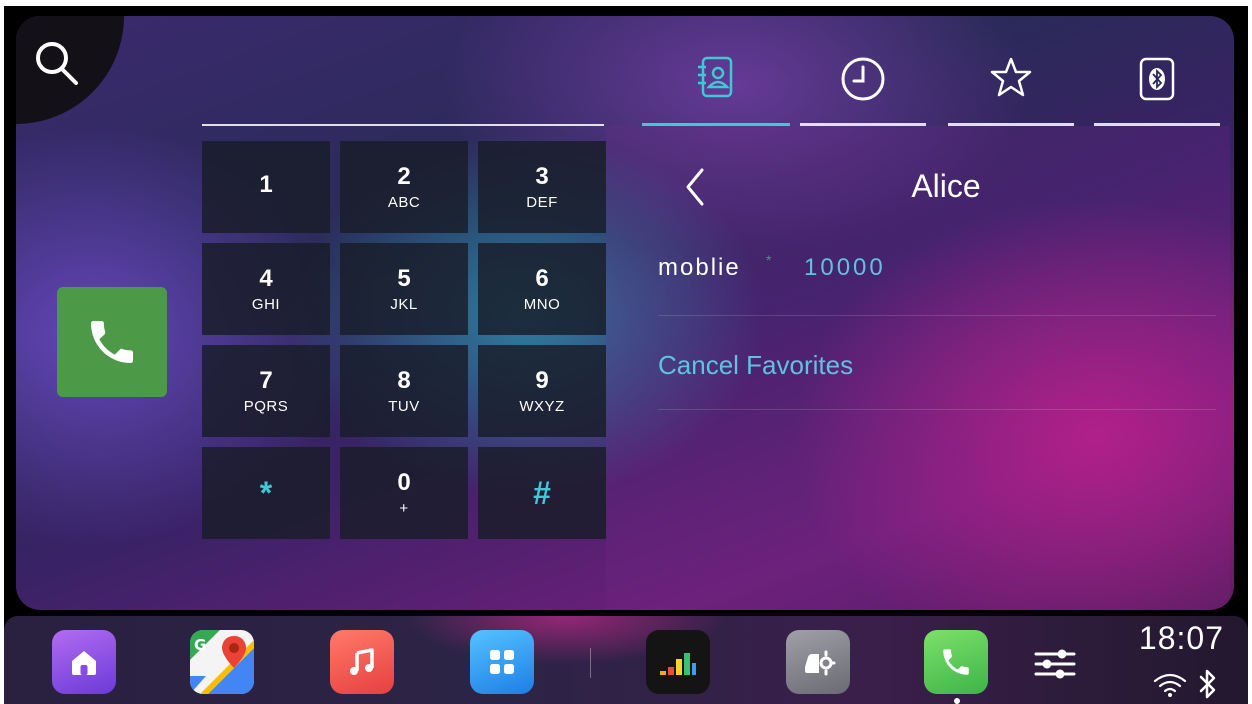 Image resolution: width=1252 pixels, height=704 pixels. I want to click on call-button, so click(112, 342).